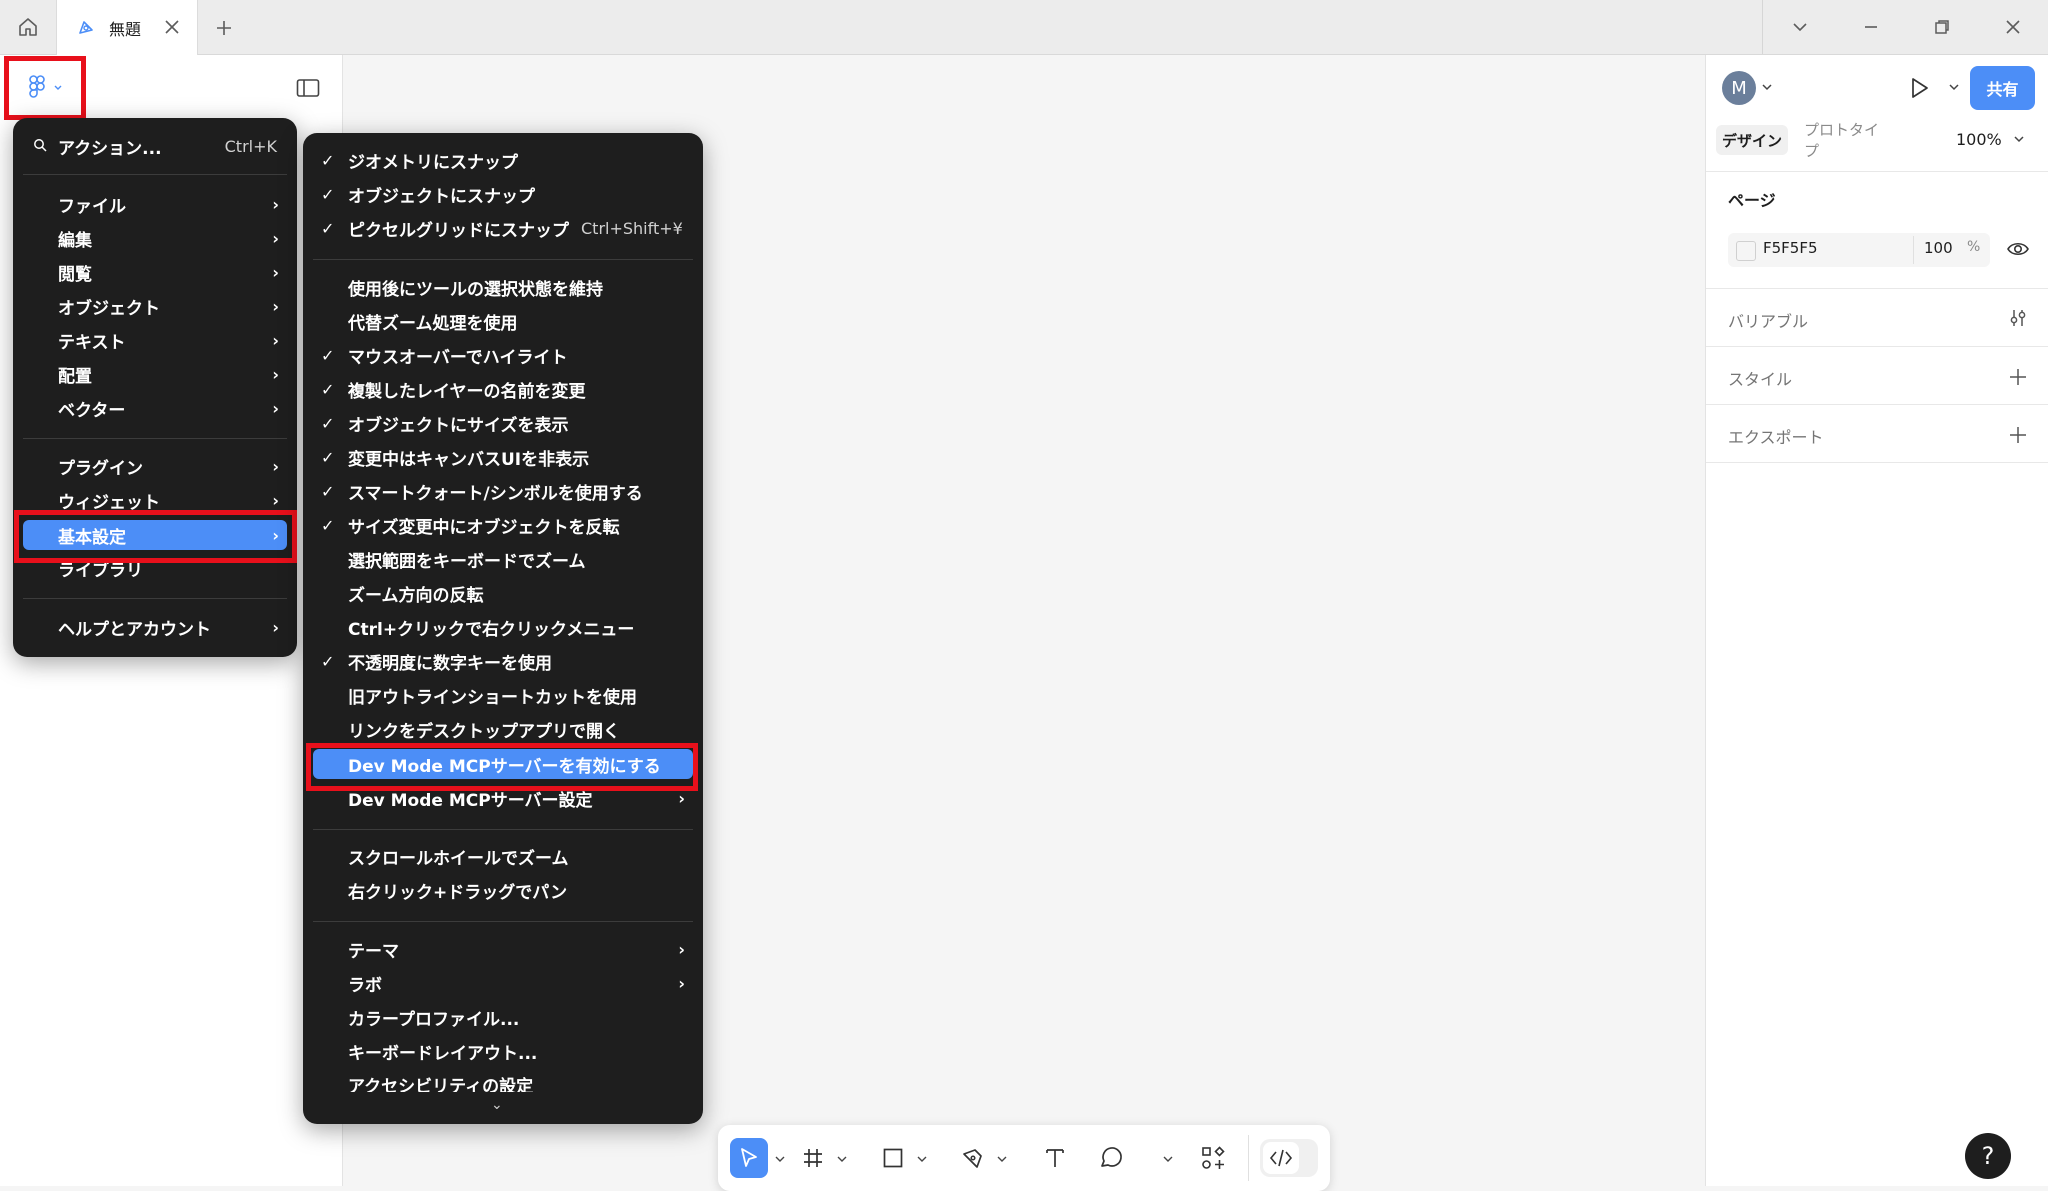 The width and height of the screenshot is (2048, 1191). What do you see at coordinates (503, 983) in the screenshot?
I see `pref-labs: ラボ ›` at bounding box center [503, 983].